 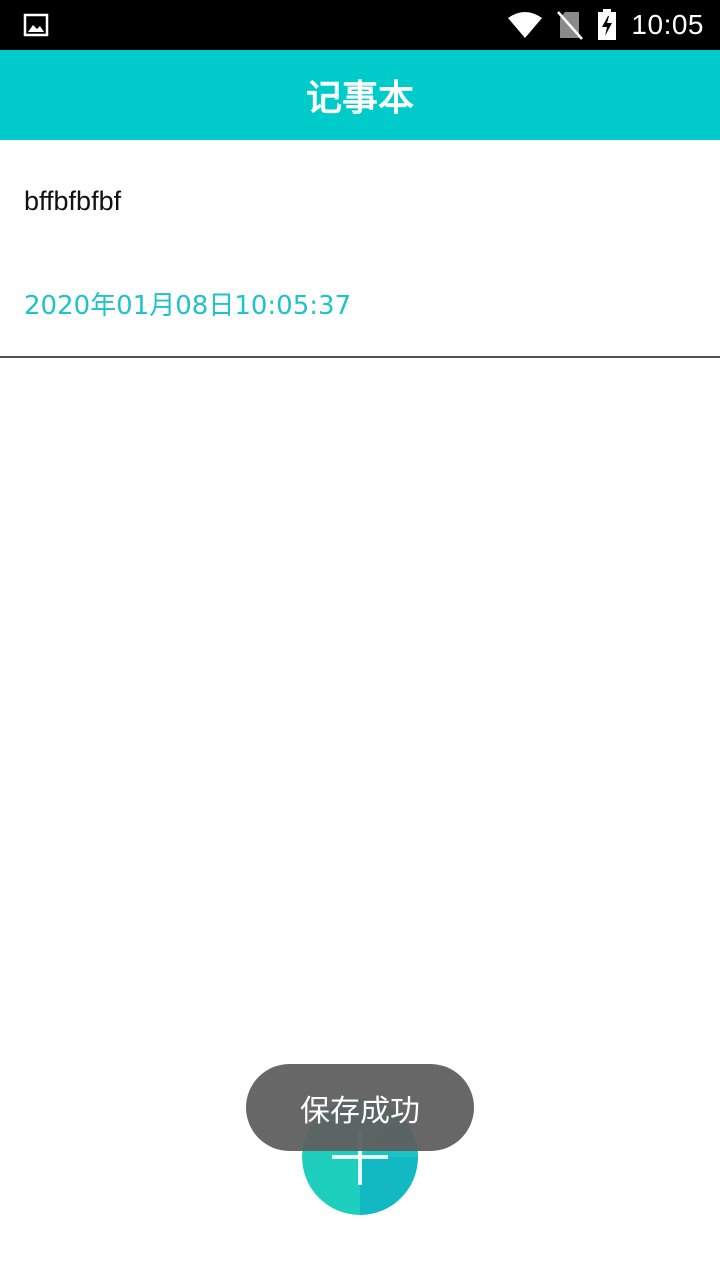 I want to click on wifi-icon, so click(x=525, y=25).